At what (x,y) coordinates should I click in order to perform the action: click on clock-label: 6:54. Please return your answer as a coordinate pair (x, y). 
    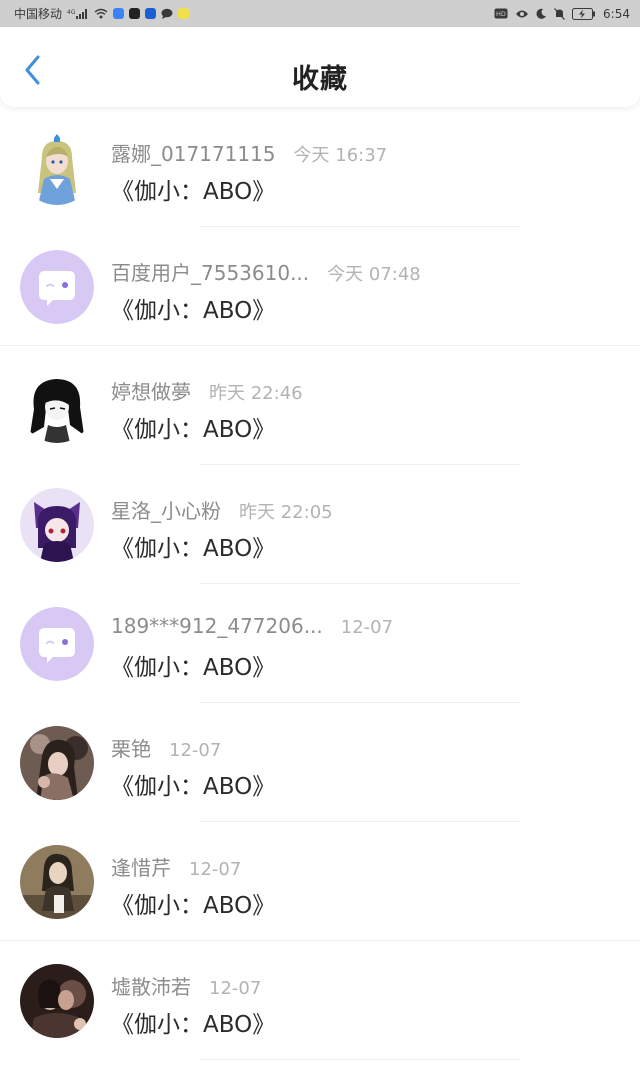
    Looking at the image, I should click on (616, 13).